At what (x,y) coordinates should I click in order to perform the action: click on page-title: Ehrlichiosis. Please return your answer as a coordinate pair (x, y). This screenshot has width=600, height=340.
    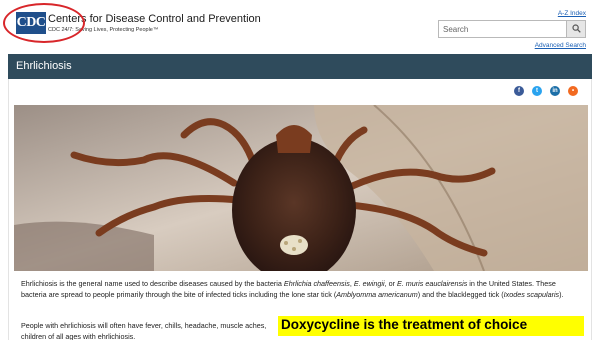
    Looking at the image, I should click on (44, 66).